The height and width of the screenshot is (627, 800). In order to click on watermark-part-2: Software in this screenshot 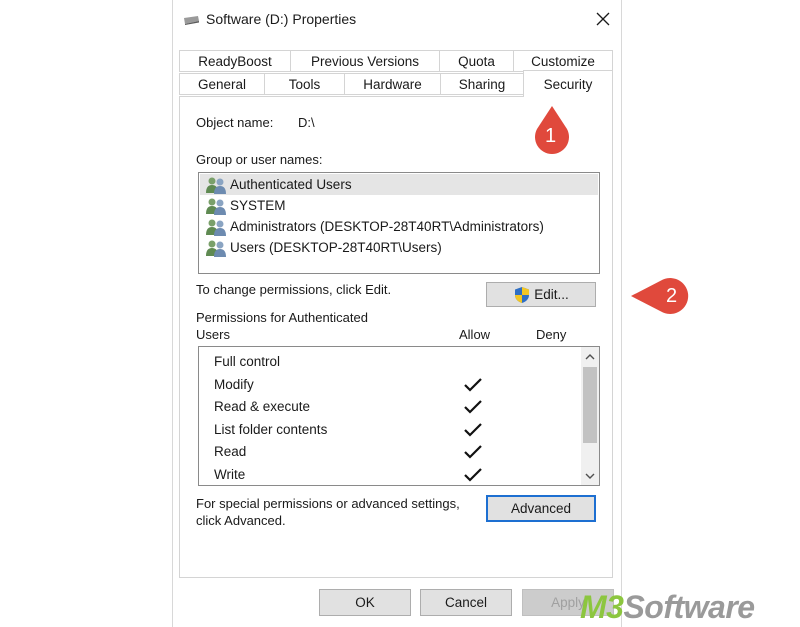, I will do `click(689, 606)`.